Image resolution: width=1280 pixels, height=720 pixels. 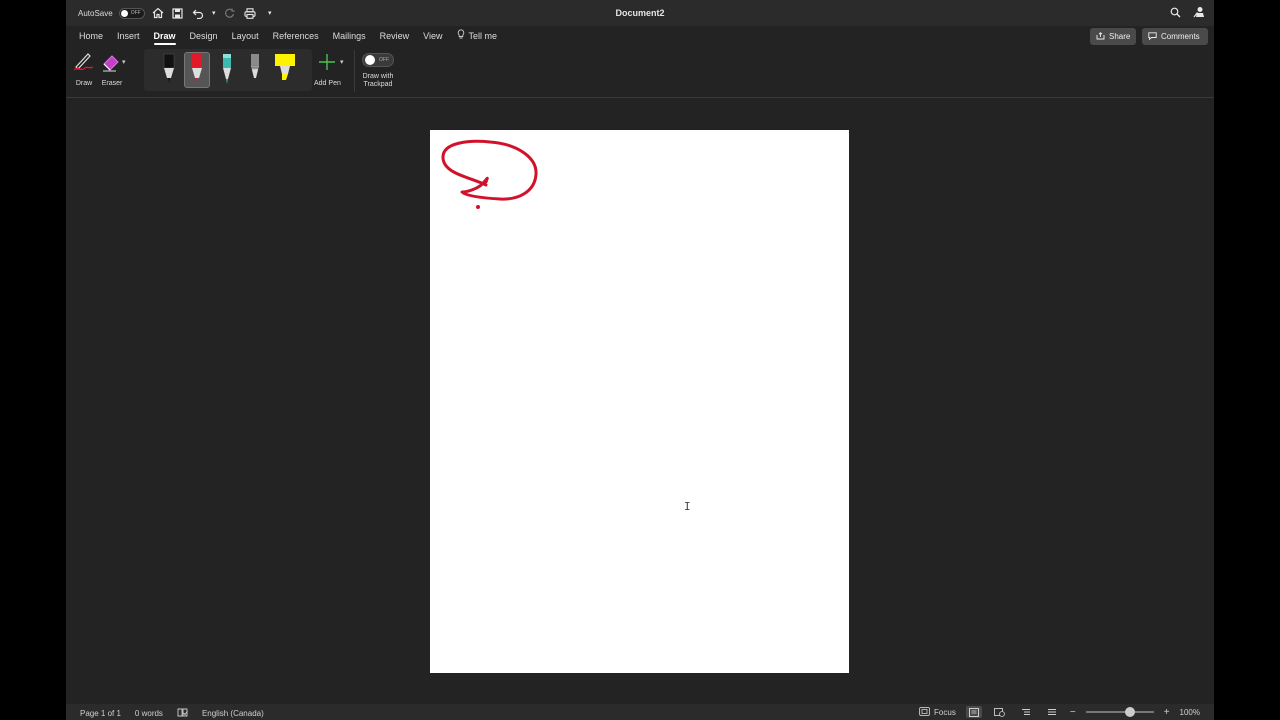 What do you see at coordinates (349, 36) in the screenshot?
I see `tab-mailings: Mailings` at bounding box center [349, 36].